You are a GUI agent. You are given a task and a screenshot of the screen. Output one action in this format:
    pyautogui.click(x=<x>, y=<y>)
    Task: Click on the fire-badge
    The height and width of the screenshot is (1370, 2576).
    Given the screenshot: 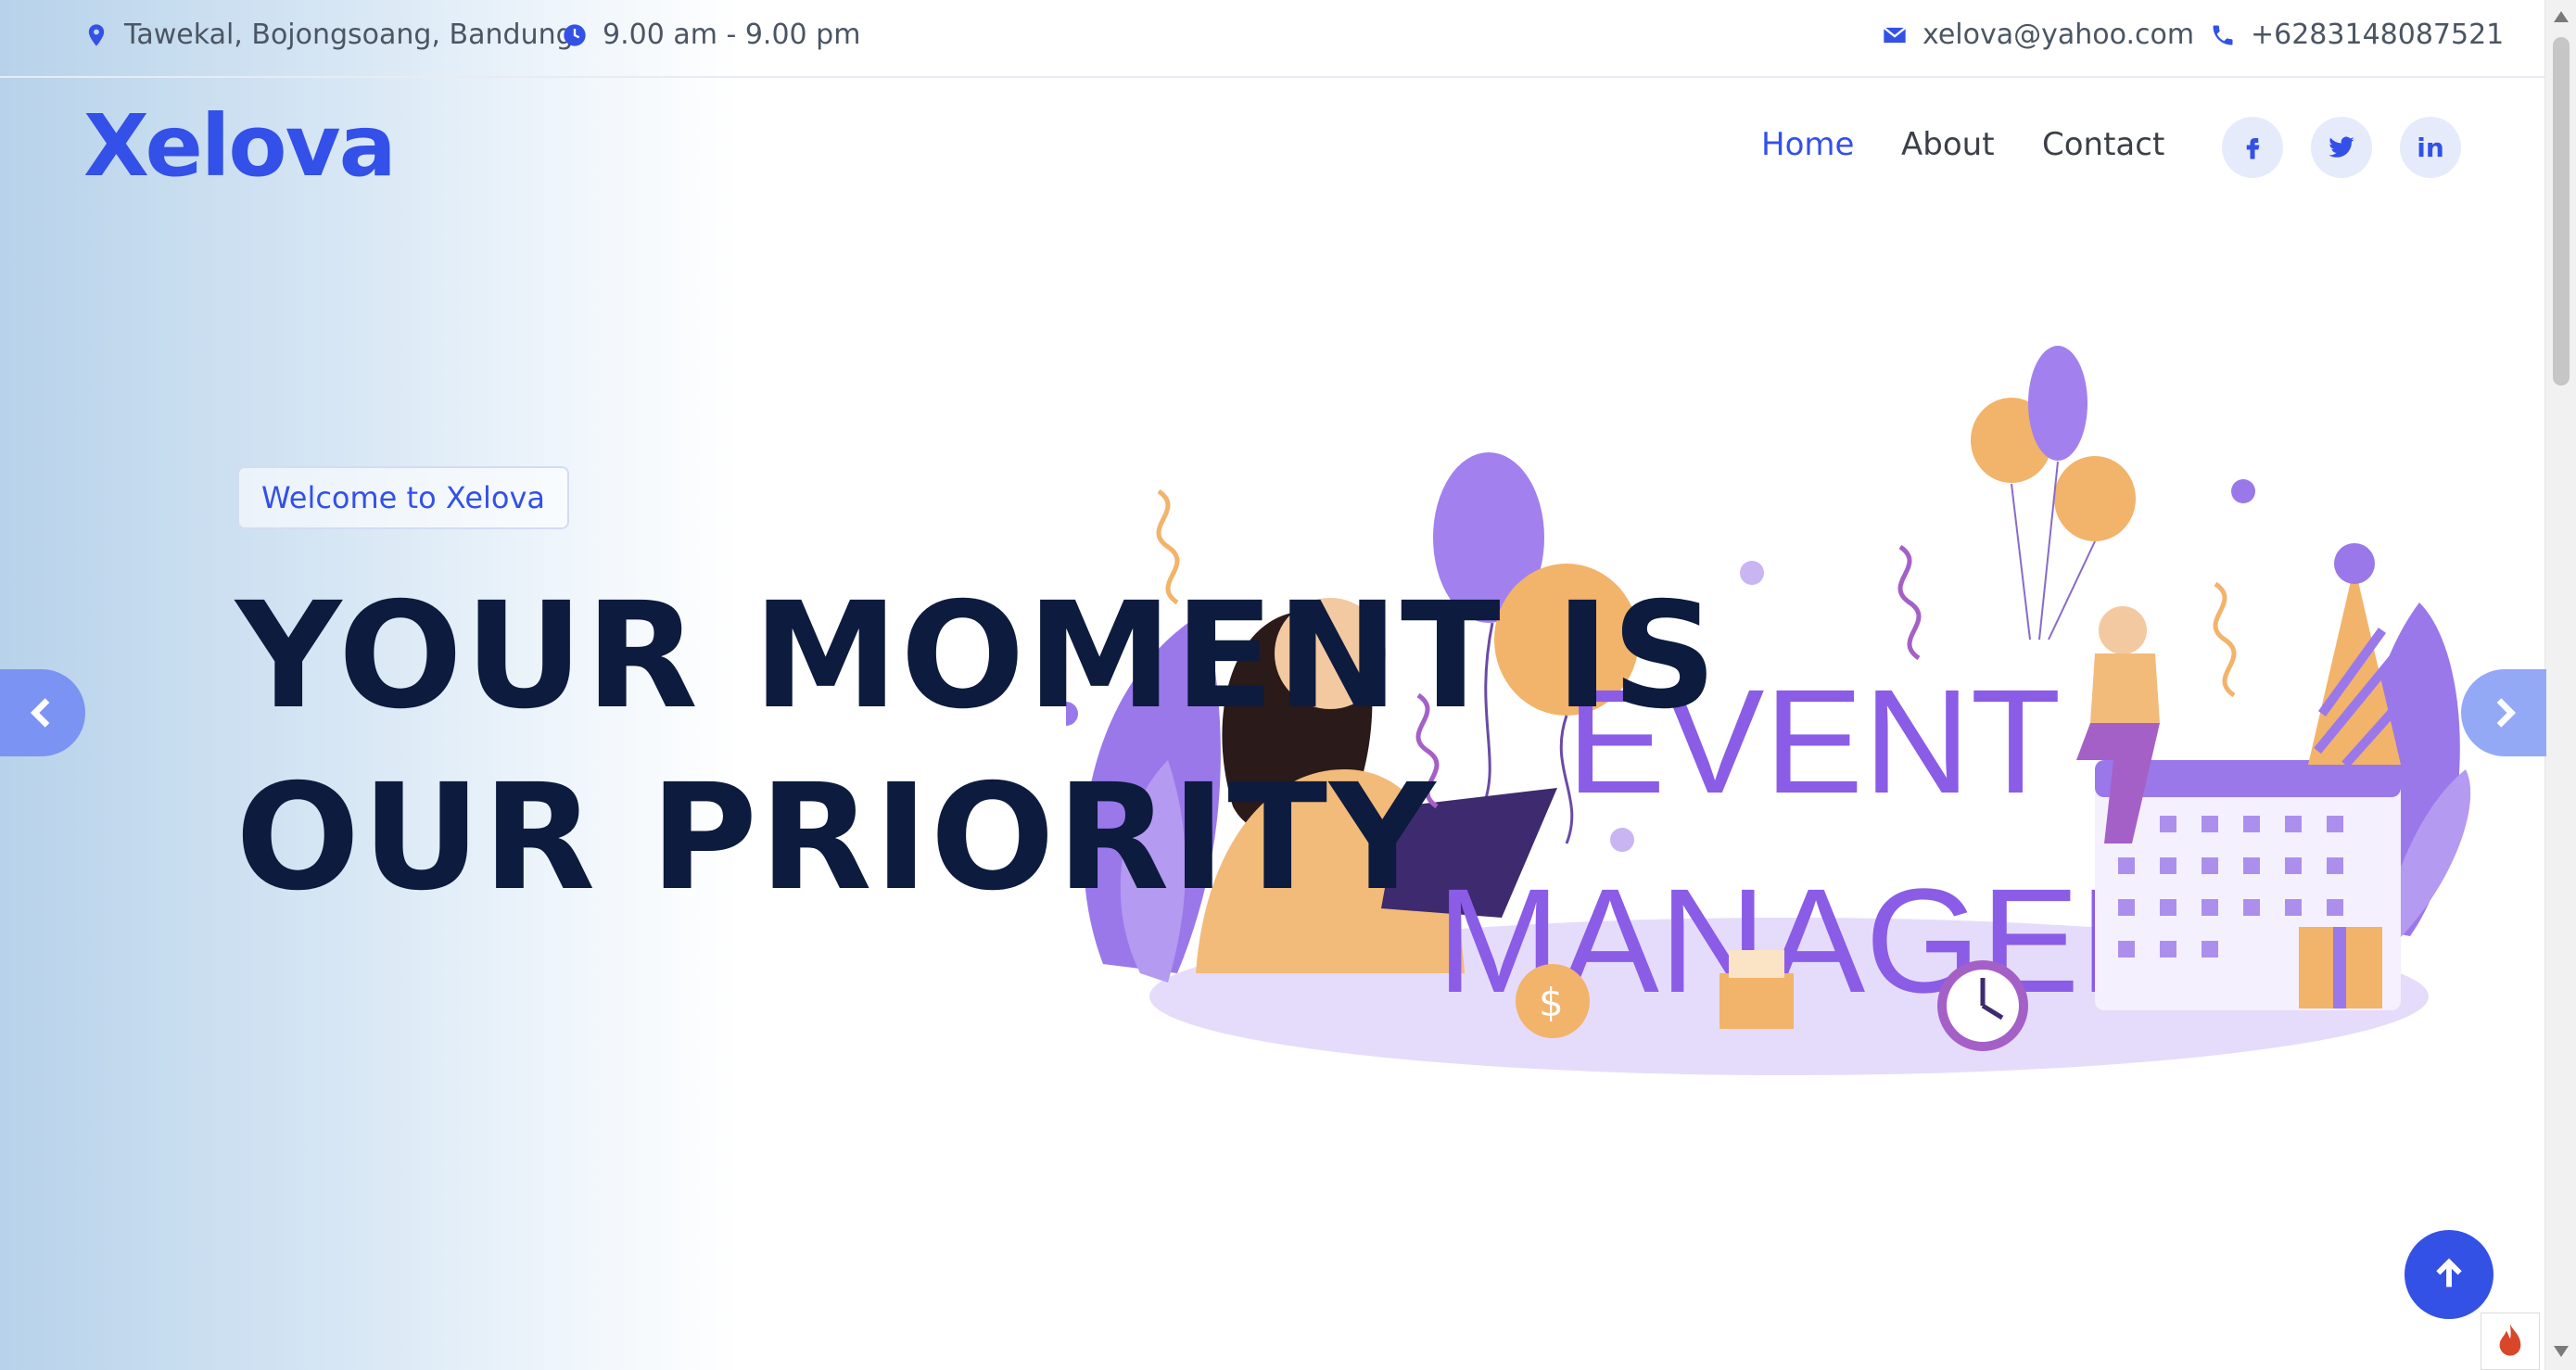 What is the action you would take?
    pyautogui.click(x=2510, y=1342)
    